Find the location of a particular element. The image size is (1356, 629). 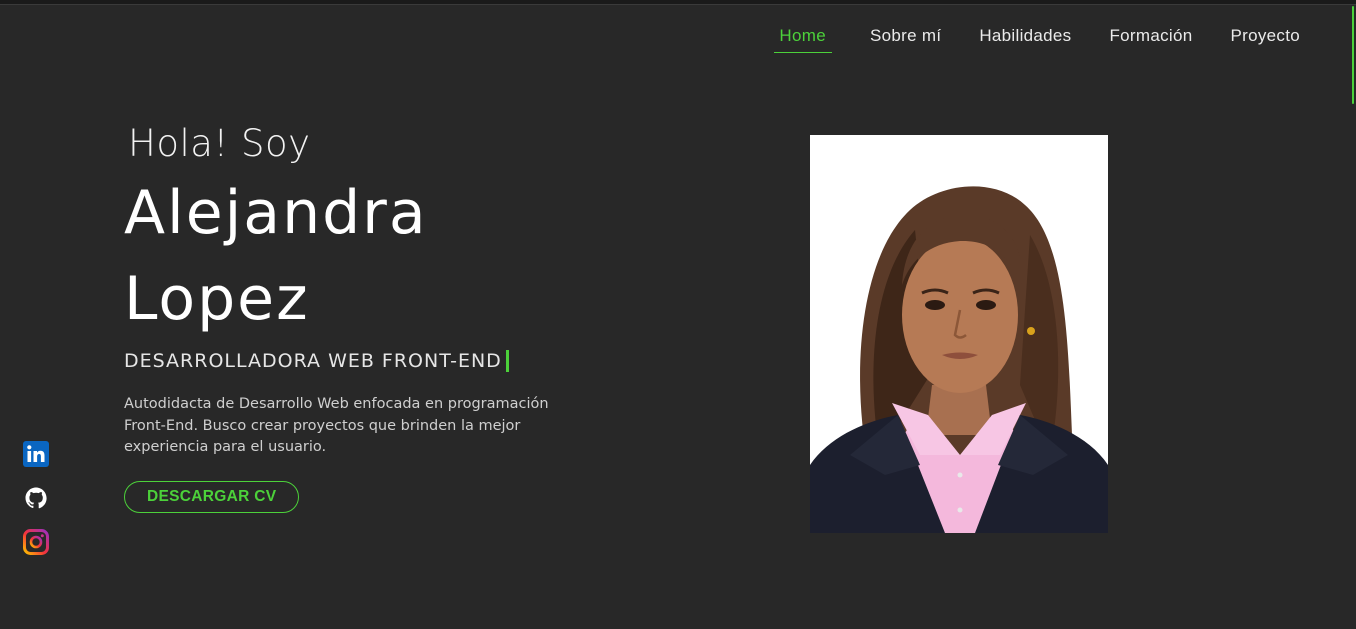

social-links is located at coordinates (36, 498).